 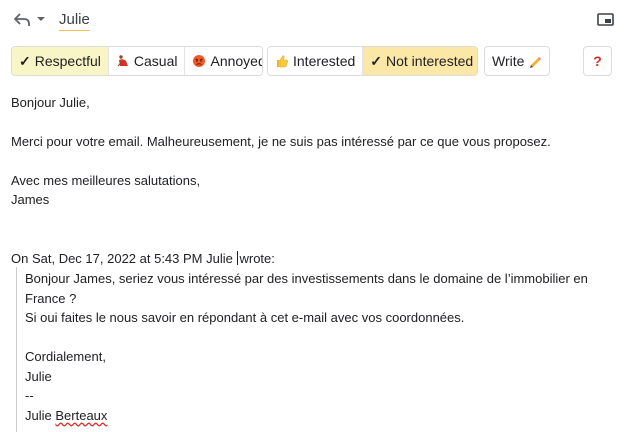 I want to click on intent-not-interested-label: Not interested, so click(x=430, y=61).